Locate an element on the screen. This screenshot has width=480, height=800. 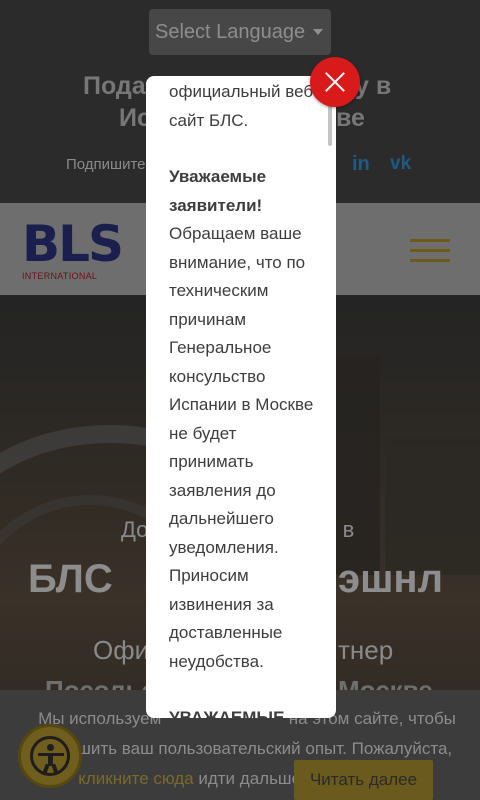
top-heading-part: ве is located at coordinates (350, 118).